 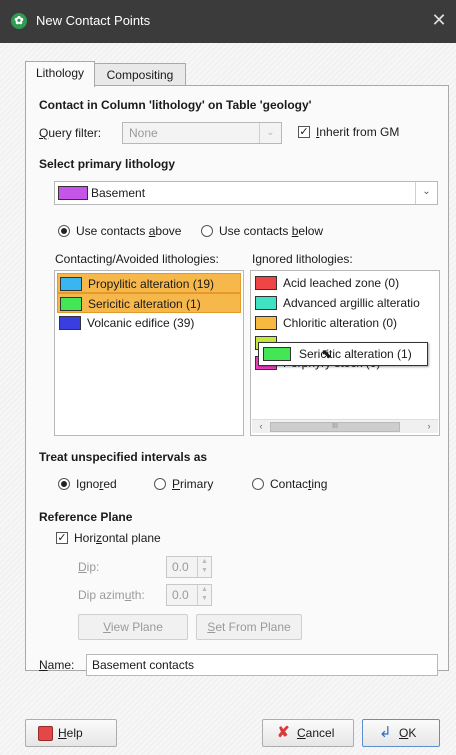 What do you see at coordinates (207, 231) in the screenshot?
I see `use-contacts-below-radio` at bounding box center [207, 231].